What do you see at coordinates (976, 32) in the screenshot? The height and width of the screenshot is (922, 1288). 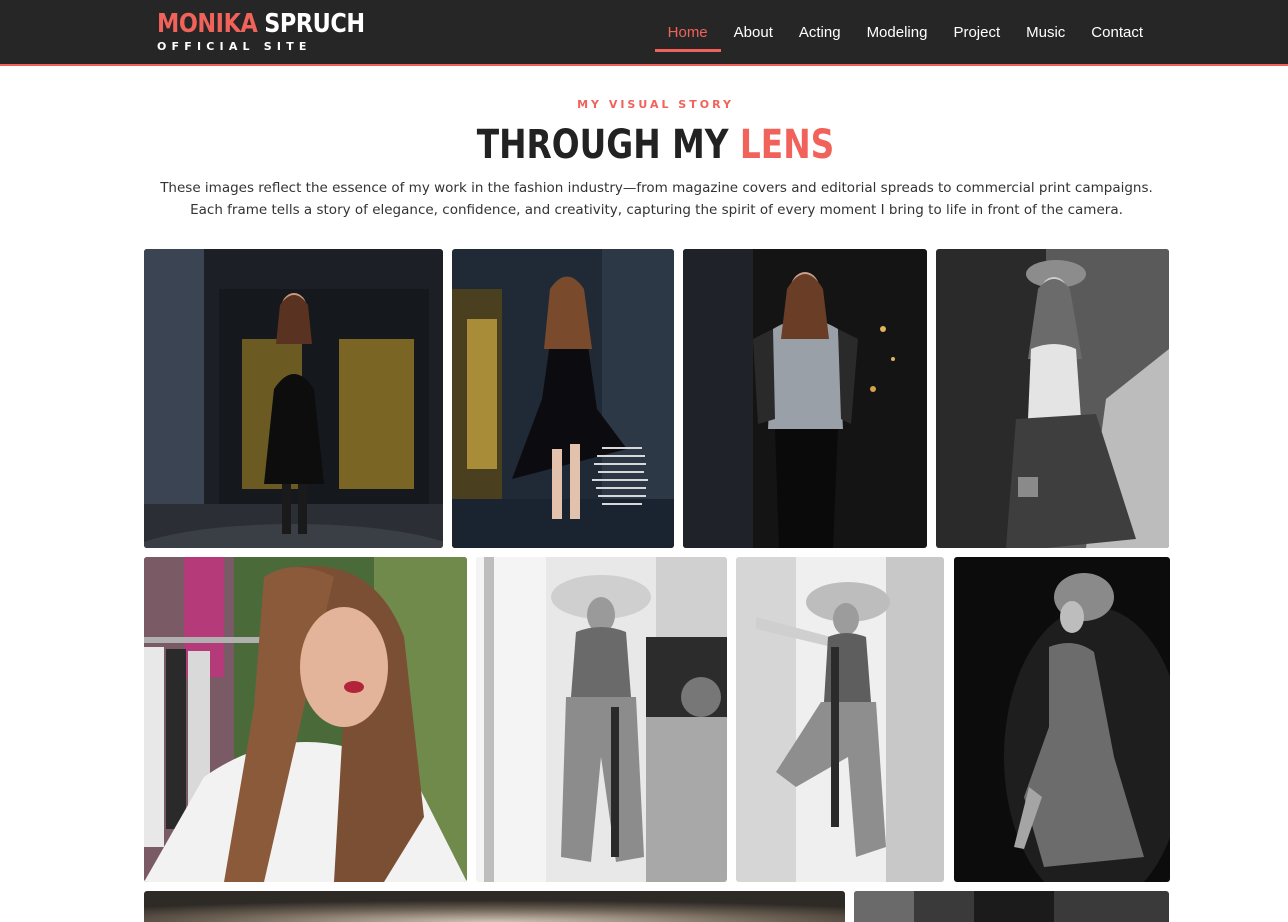 I see `nav-project: Project` at bounding box center [976, 32].